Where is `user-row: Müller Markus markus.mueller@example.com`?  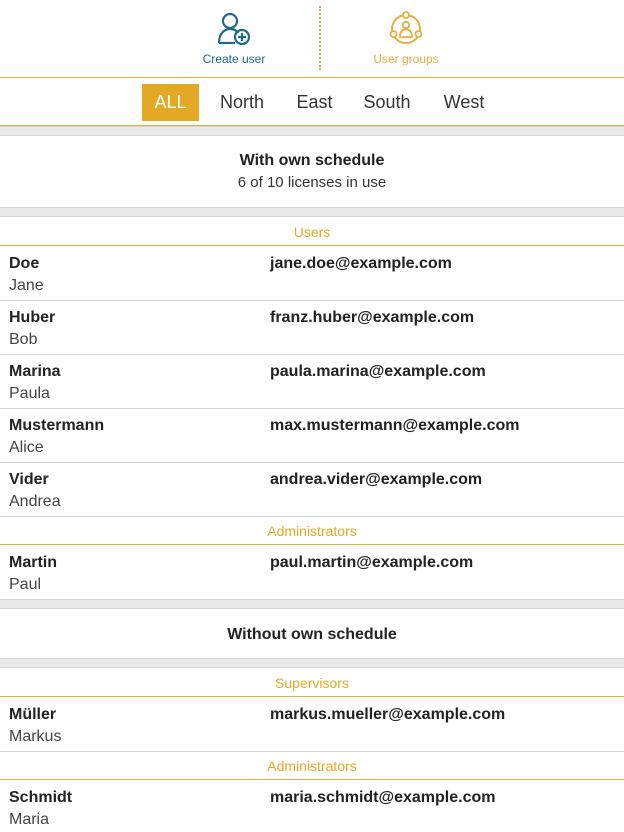
user-row: Müller Markus markus.mueller@example.com is located at coordinates (312, 725).